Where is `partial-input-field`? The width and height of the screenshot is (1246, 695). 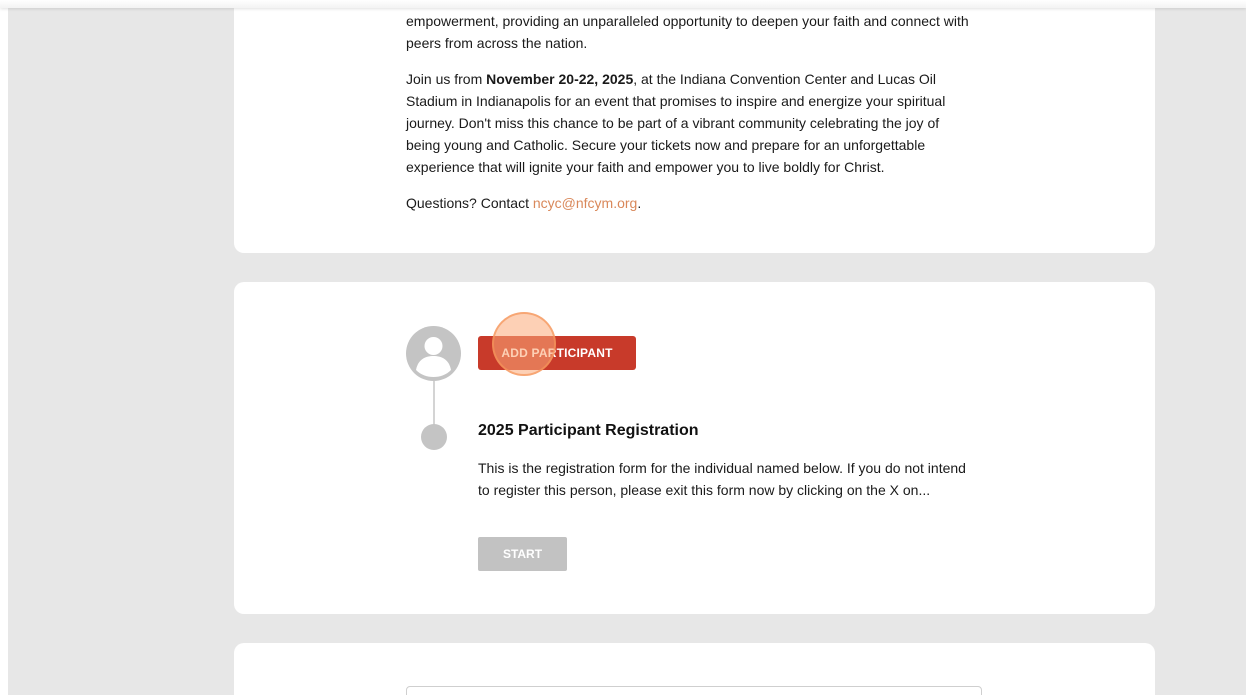 partial-input-field is located at coordinates (694, 690).